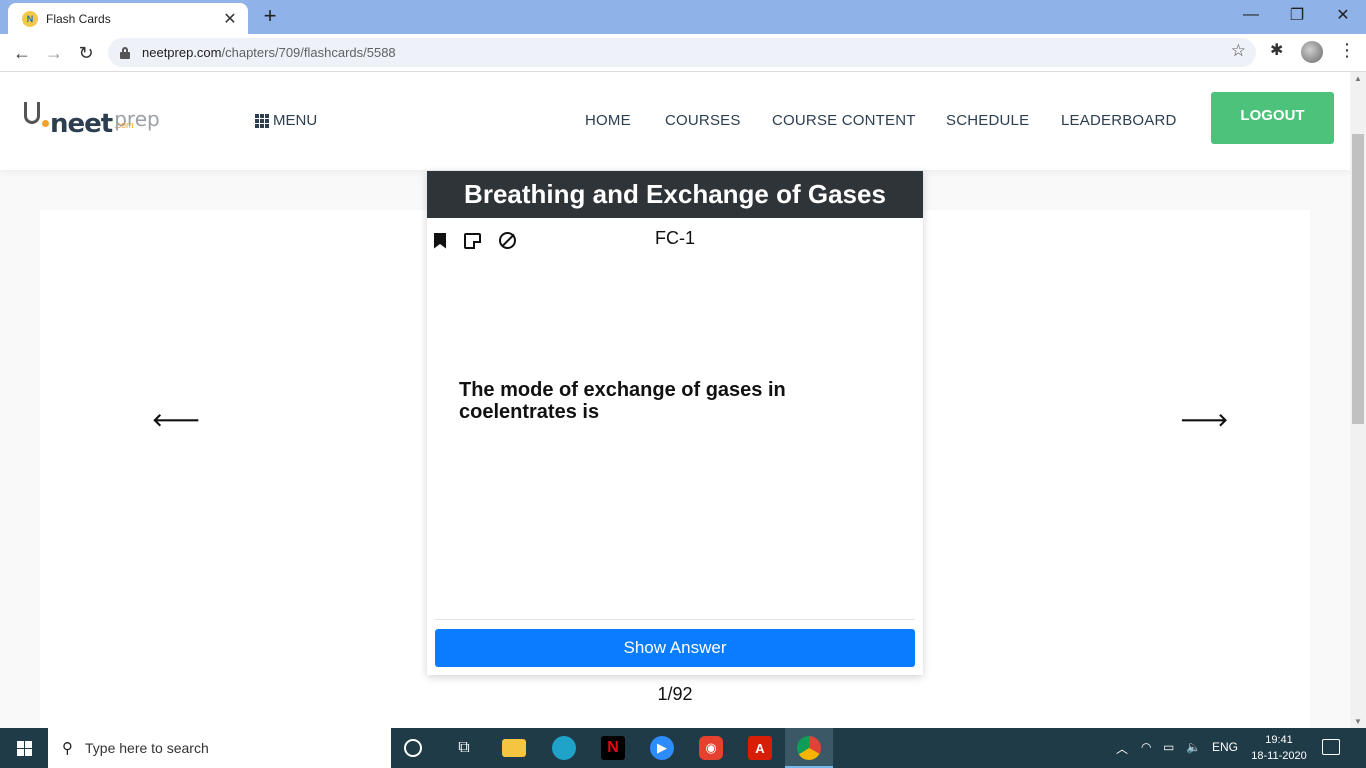 The image size is (1366, 768). Describe the element at coordinates (262, 120) in the screenshot. I see `grid-menu-icon` at that location.